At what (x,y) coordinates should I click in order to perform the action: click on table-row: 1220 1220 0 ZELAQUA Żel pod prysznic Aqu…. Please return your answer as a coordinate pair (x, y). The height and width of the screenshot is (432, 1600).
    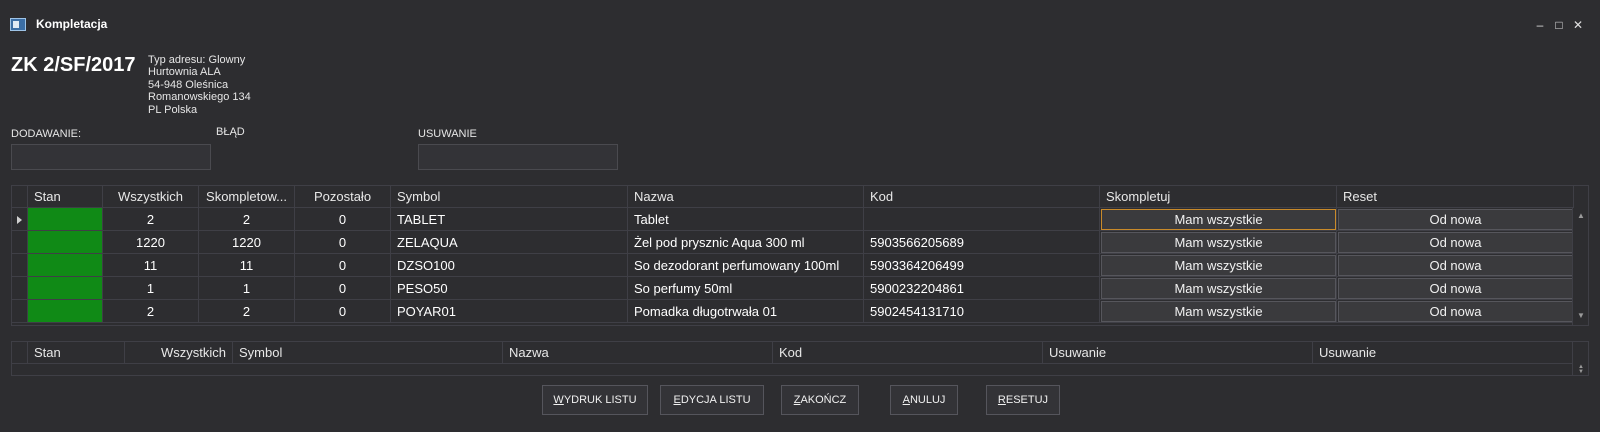
    Looking at the image, I should click on (793, 242).